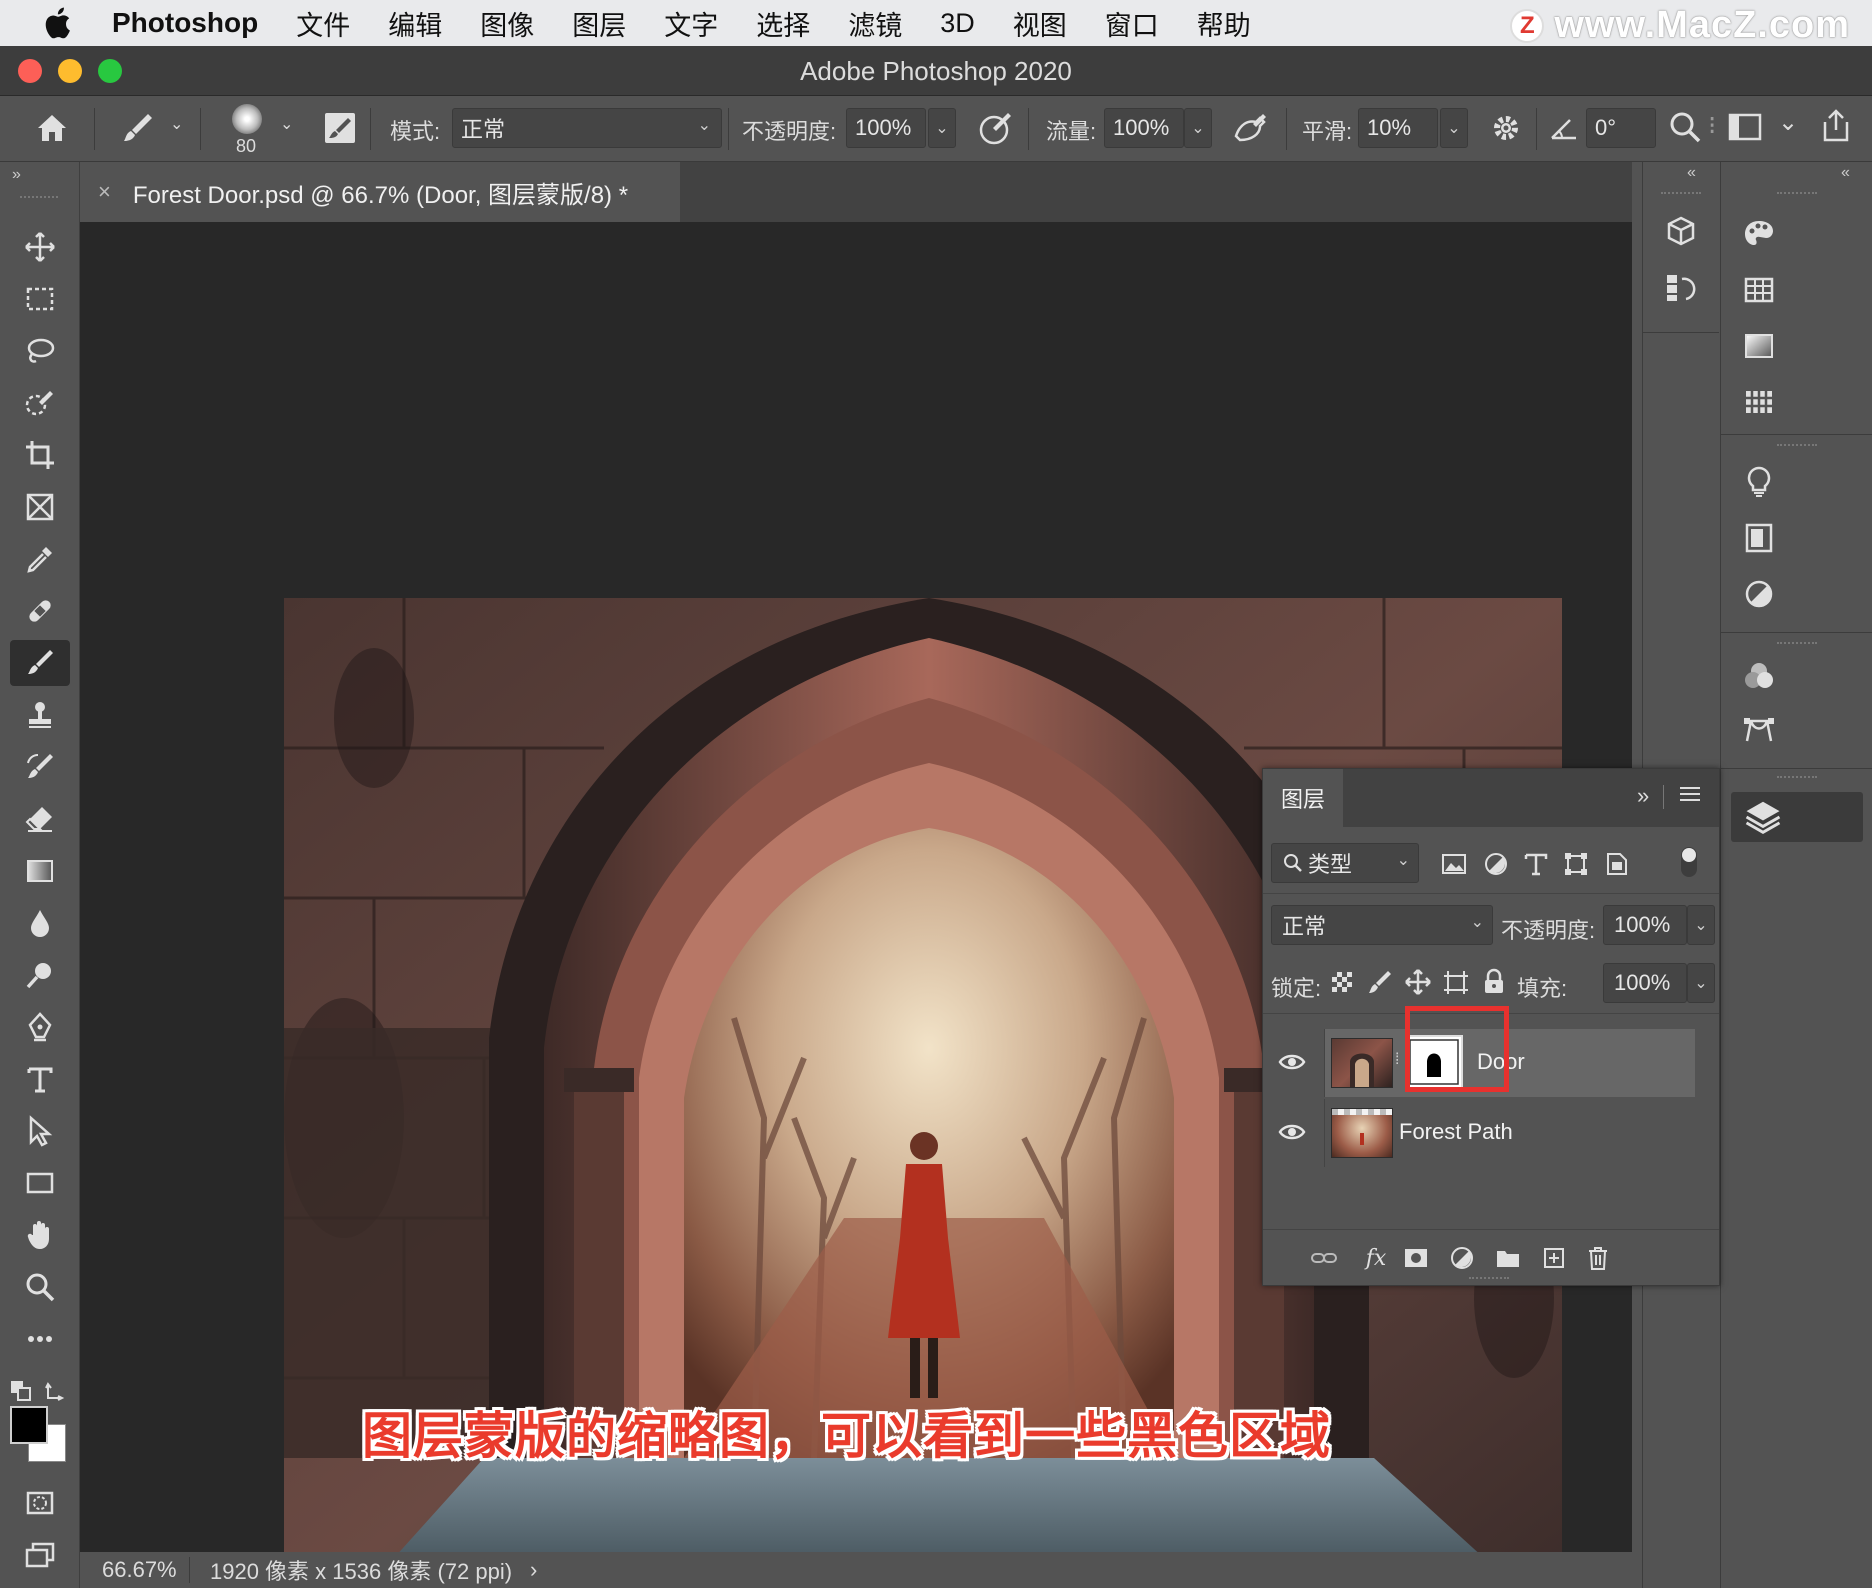 The height and width of the screenshot is (1588, 1872). What do you see at coordinates (40, 663) in the screenshot?
I see `brush-tool` at bounding box center [40, 663].